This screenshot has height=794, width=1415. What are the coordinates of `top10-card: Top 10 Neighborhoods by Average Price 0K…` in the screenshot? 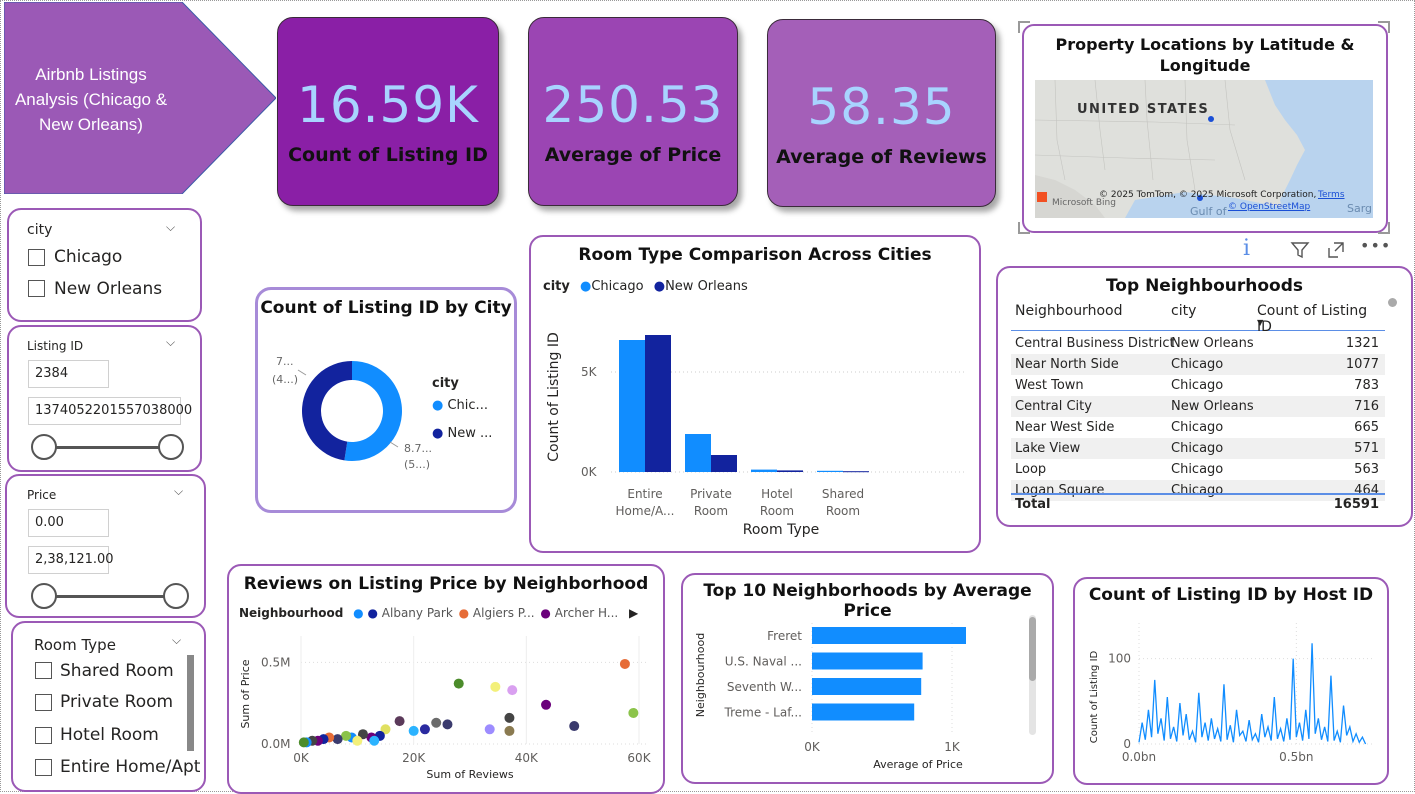 It's located at (867, 678).